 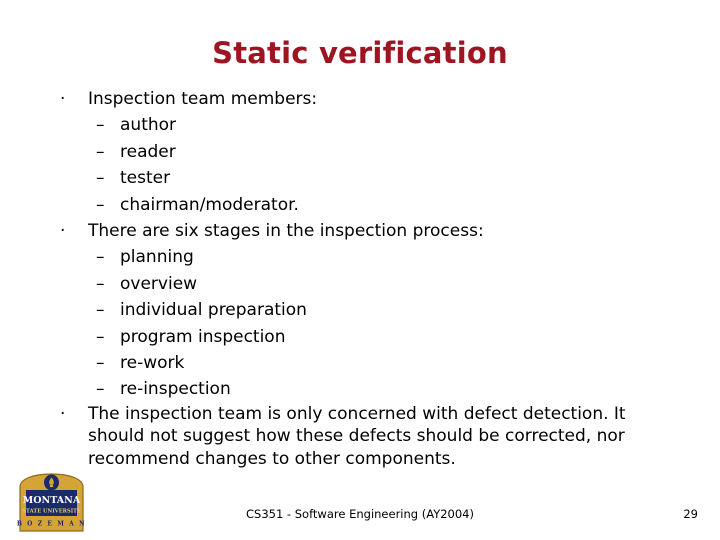 What do you see at coordinates (376, 363) in the screenshot?
I see `bullet-level2: – re-work` at bounding box center [376, 363].